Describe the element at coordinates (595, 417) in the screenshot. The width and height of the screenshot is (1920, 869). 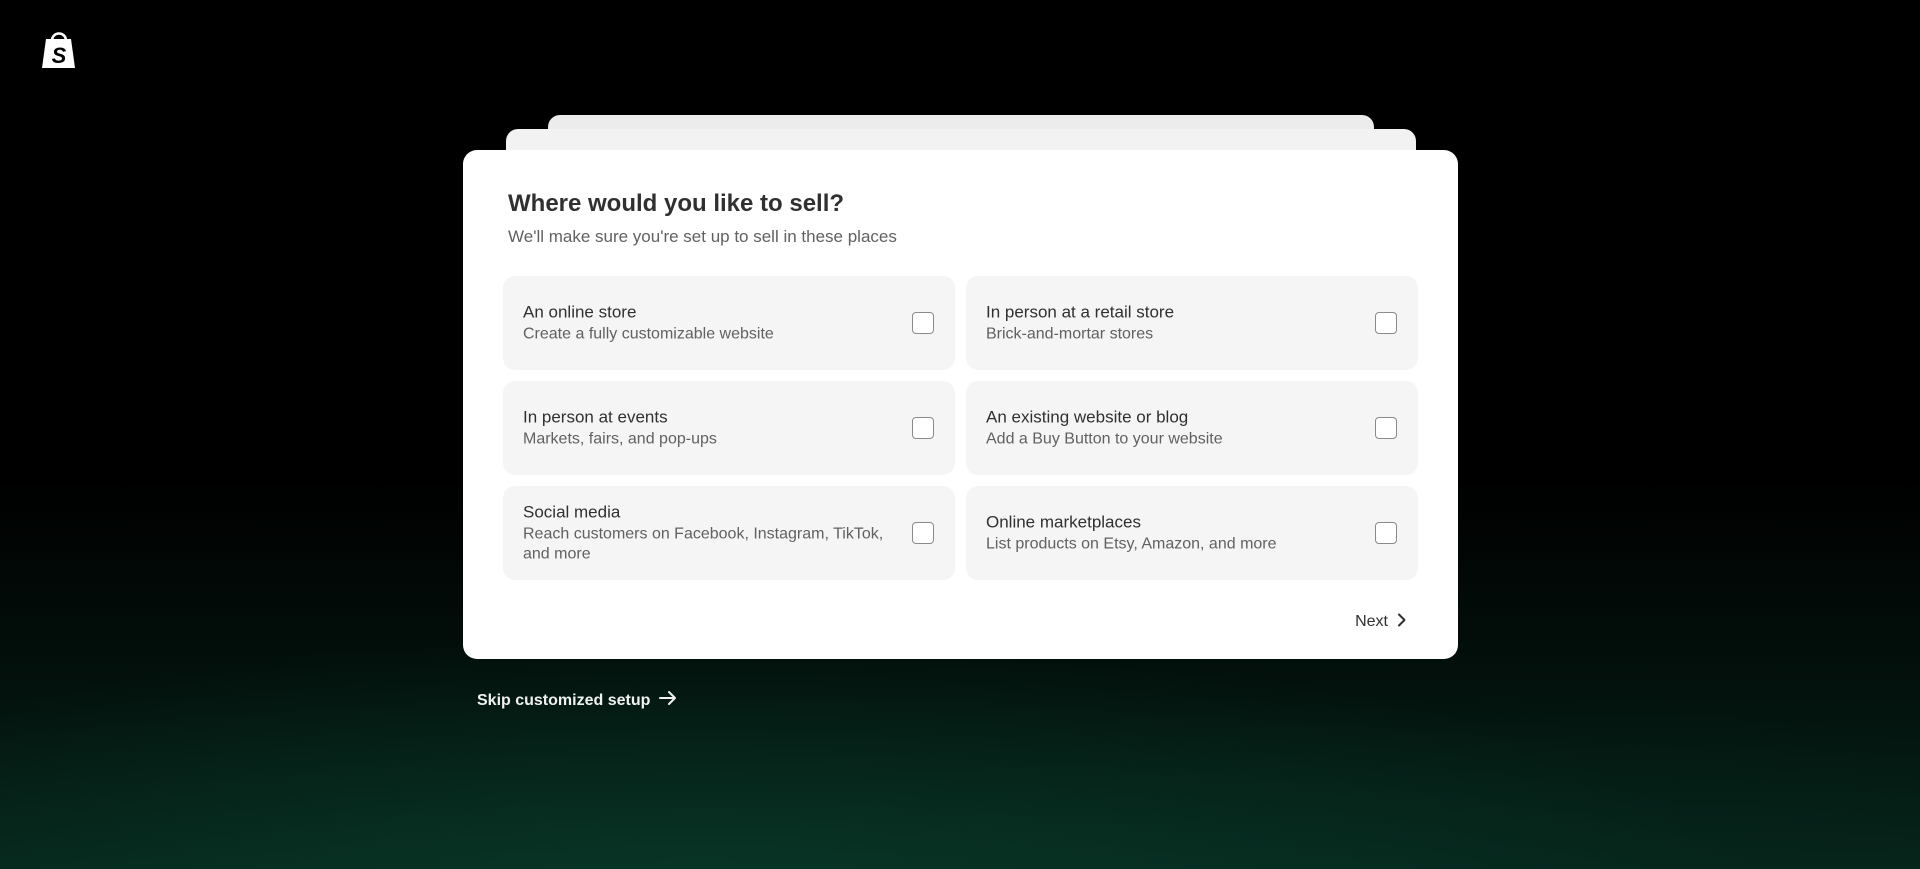
I see `option-title: In person at events` at that location.